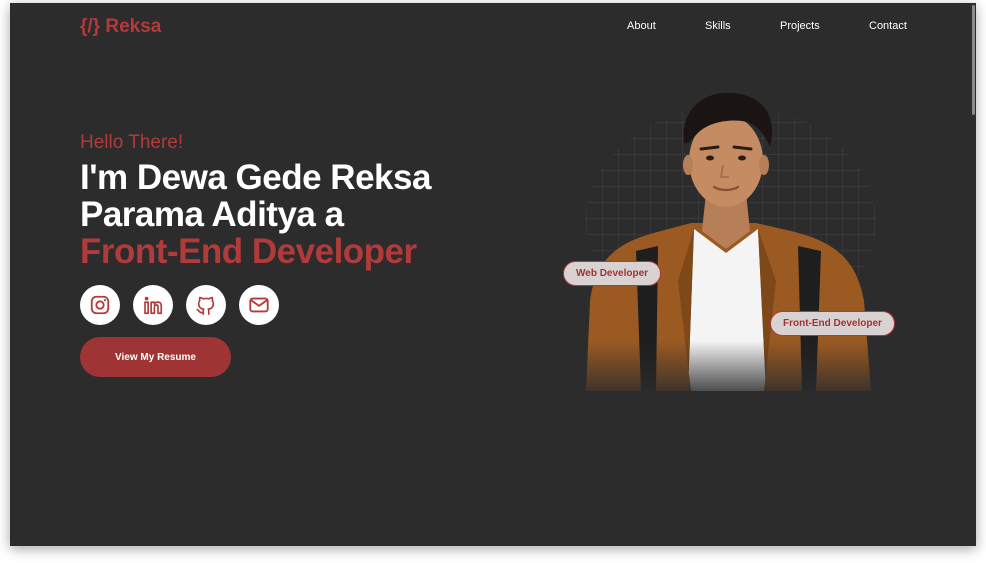 The image size is (986, 563). What do you see at coordinates (888, 26) in the screenshot?
I see `nav-contact: Contact` at bounding box center [888, 26].